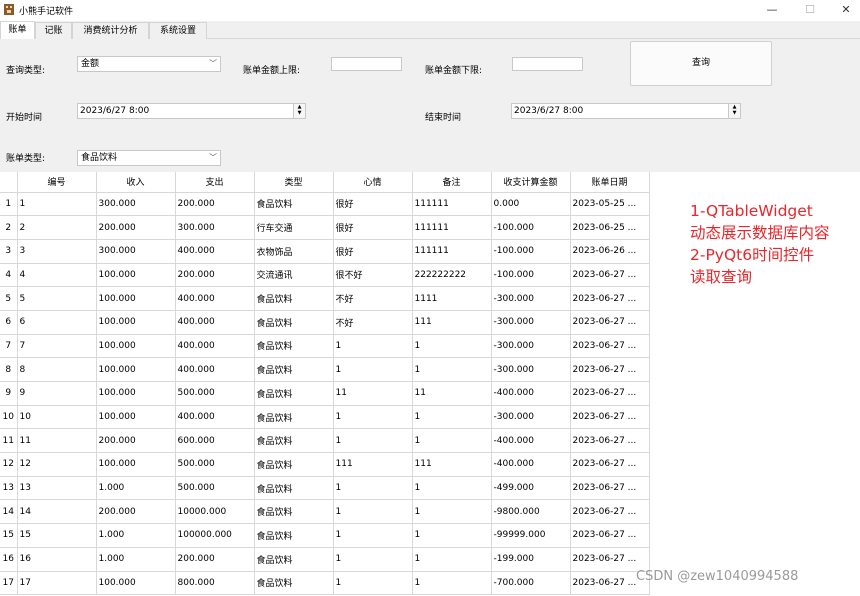 This screenshot has width=860, height=596. I want to click on table-cell: 14, so click(57, 512).